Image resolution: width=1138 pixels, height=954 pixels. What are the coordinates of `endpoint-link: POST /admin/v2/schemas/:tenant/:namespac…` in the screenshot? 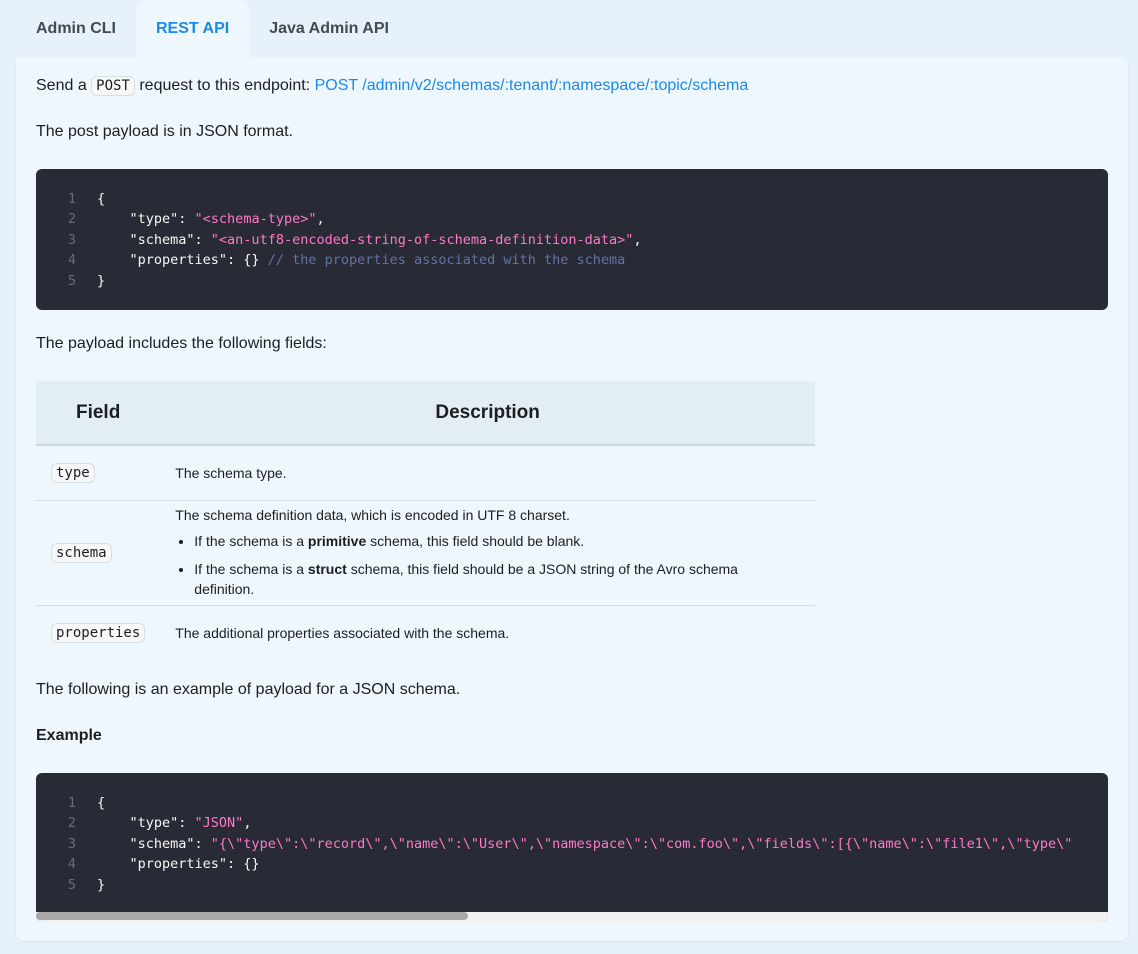 It's located at (532, 85).